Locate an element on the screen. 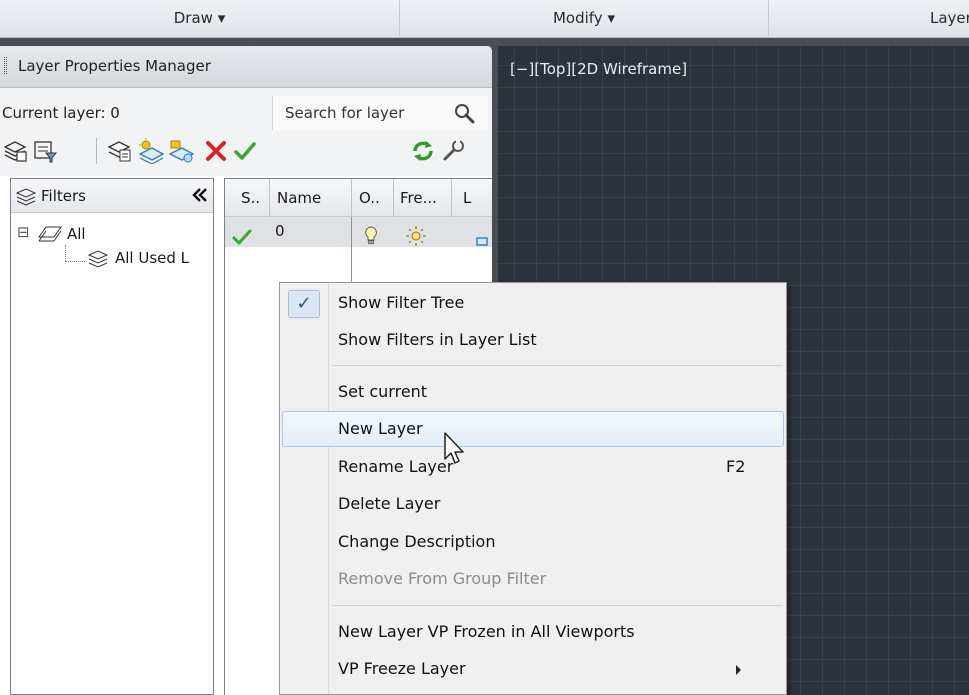 The width and height of the screenshot is (969, 695). tree-item-all-used-layers: All Used L is located at coordinates (111, 259).